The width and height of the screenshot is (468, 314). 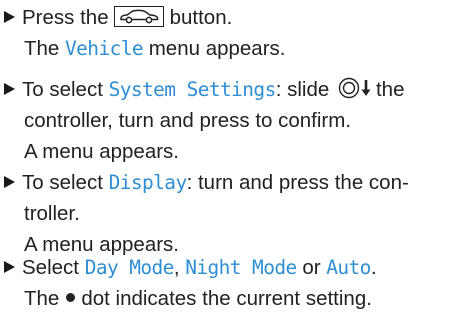 I want to click on option-auto: Auto, so click(x=348, y=267).